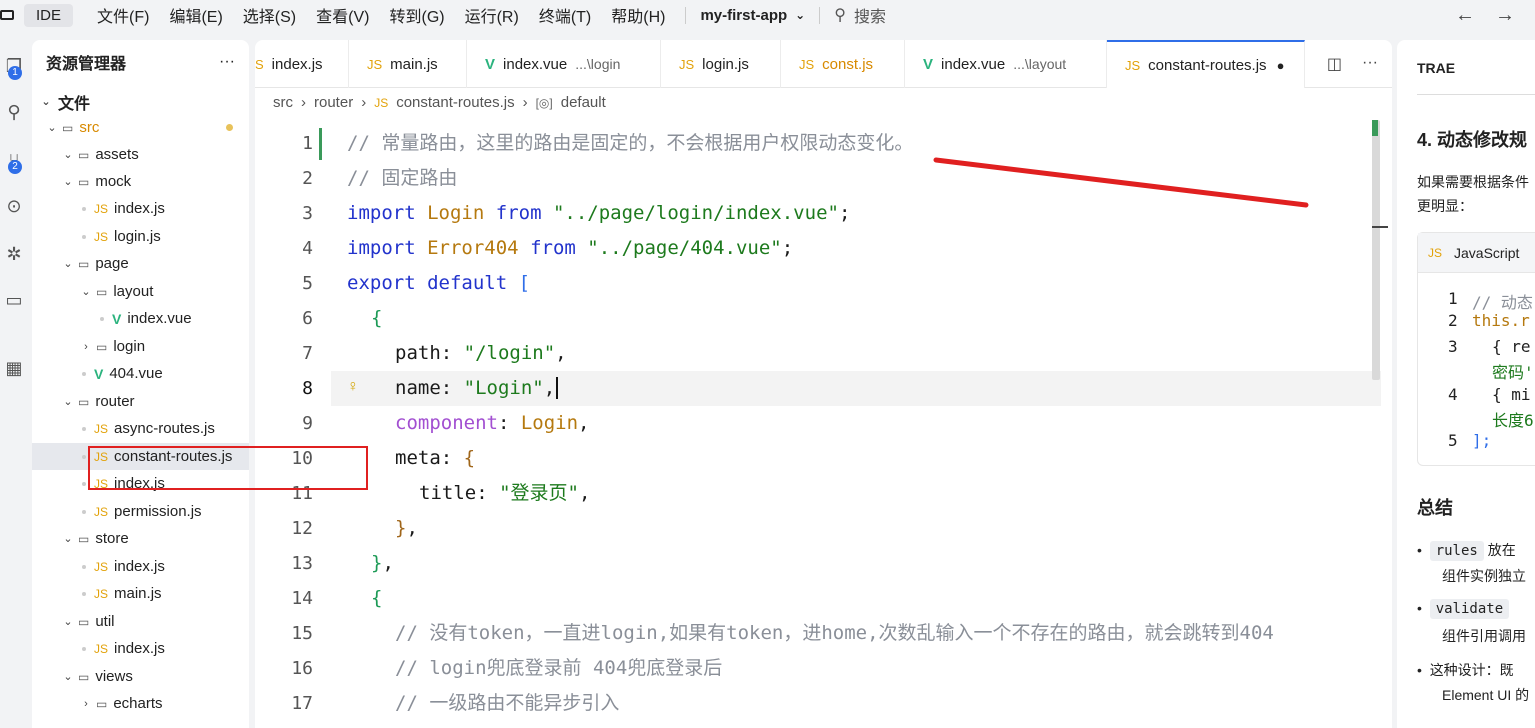 The width and height of the screenshot is (1535, 728). What do you see at coordinates (259, 64) in the screenshot?
I see `js-file-icon: S` at bounding box center [259, 64].